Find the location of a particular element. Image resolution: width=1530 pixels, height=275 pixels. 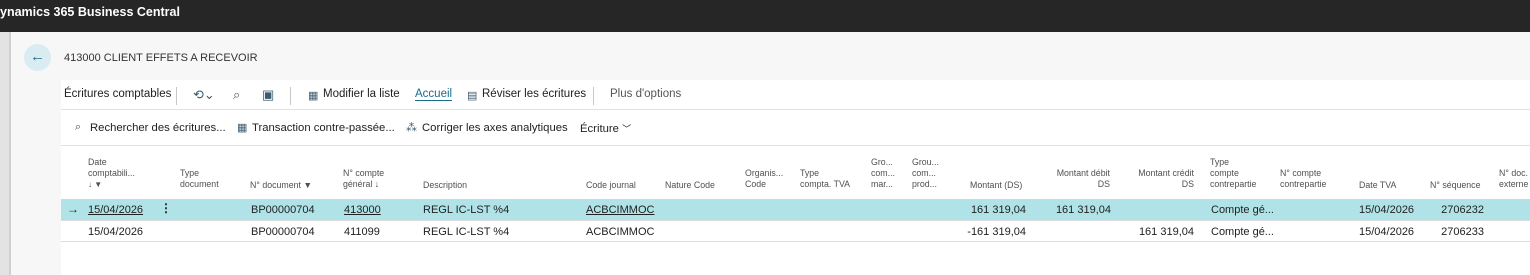

col-org-code: Organis... Code is located at coordinates (764, 179).